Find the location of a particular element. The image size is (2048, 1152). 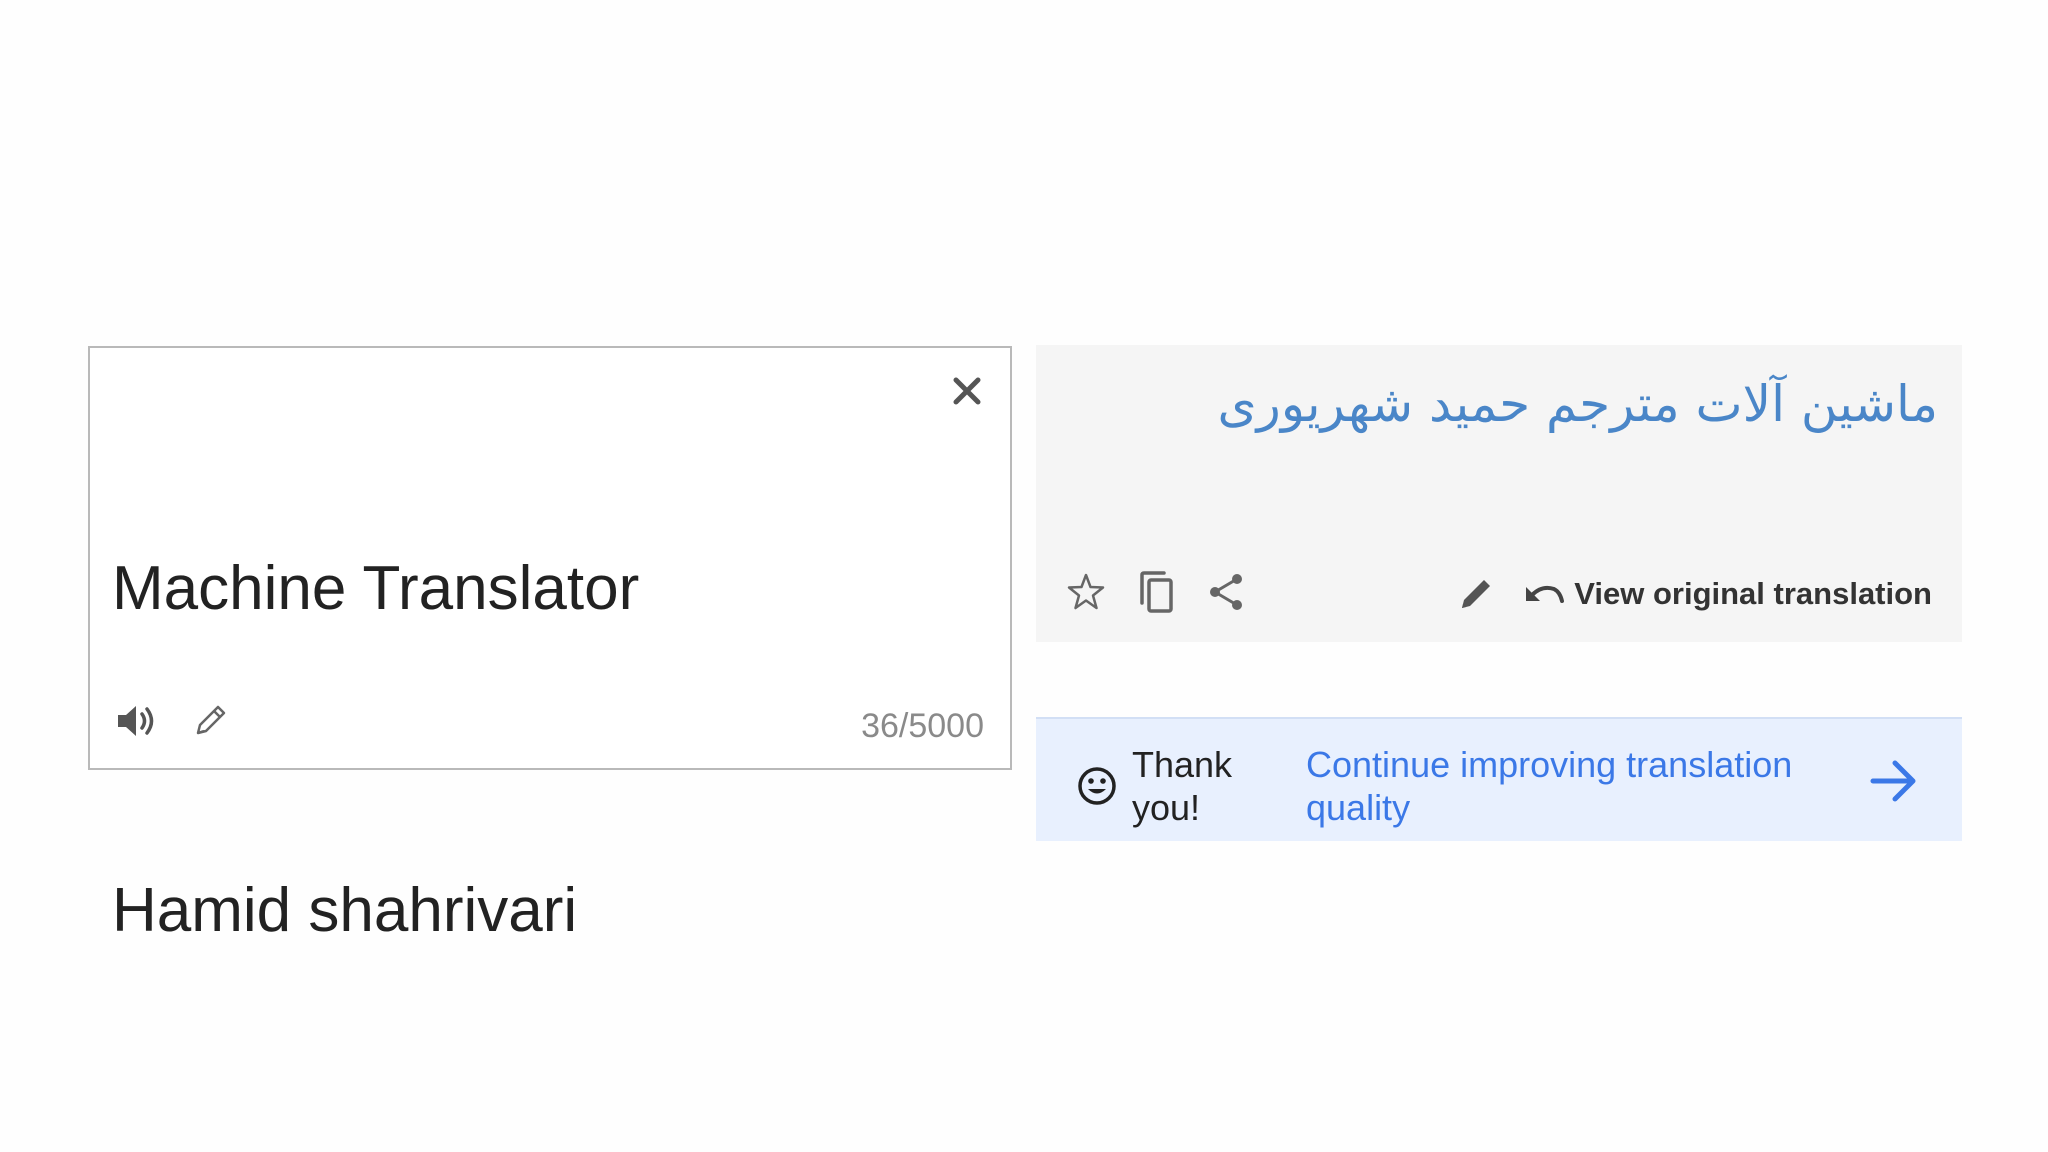

listen-button is located at coordinates (136, 721).